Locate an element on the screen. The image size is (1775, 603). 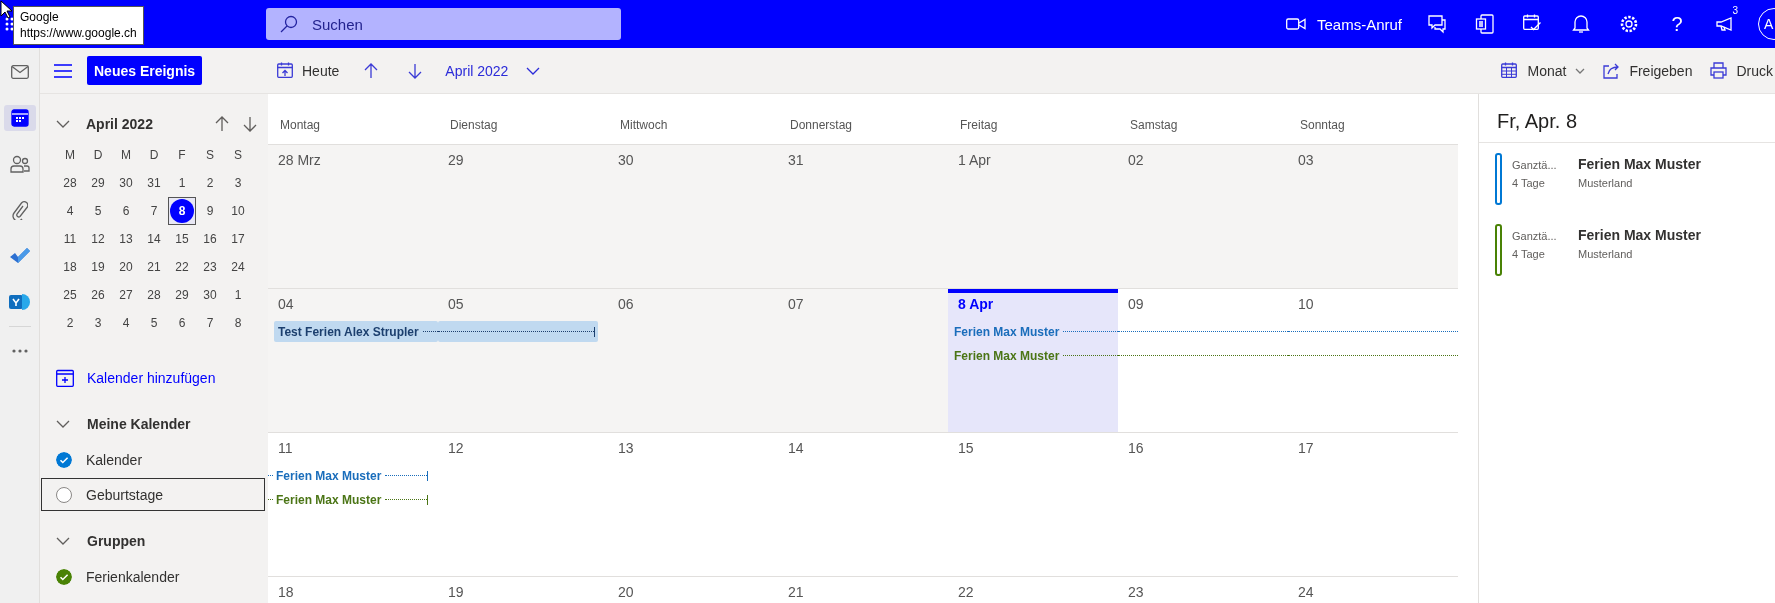
event-bar is located at coordinates (518, 331).